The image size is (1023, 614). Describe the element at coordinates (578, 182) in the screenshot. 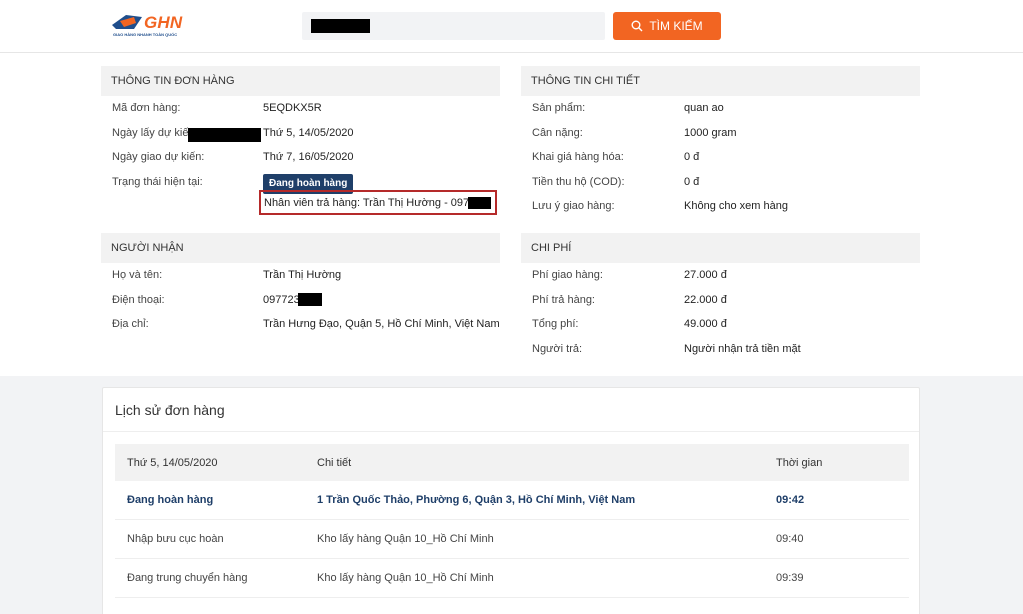

I see `cod-label: Tiền thu hộ (COD):` at that location.